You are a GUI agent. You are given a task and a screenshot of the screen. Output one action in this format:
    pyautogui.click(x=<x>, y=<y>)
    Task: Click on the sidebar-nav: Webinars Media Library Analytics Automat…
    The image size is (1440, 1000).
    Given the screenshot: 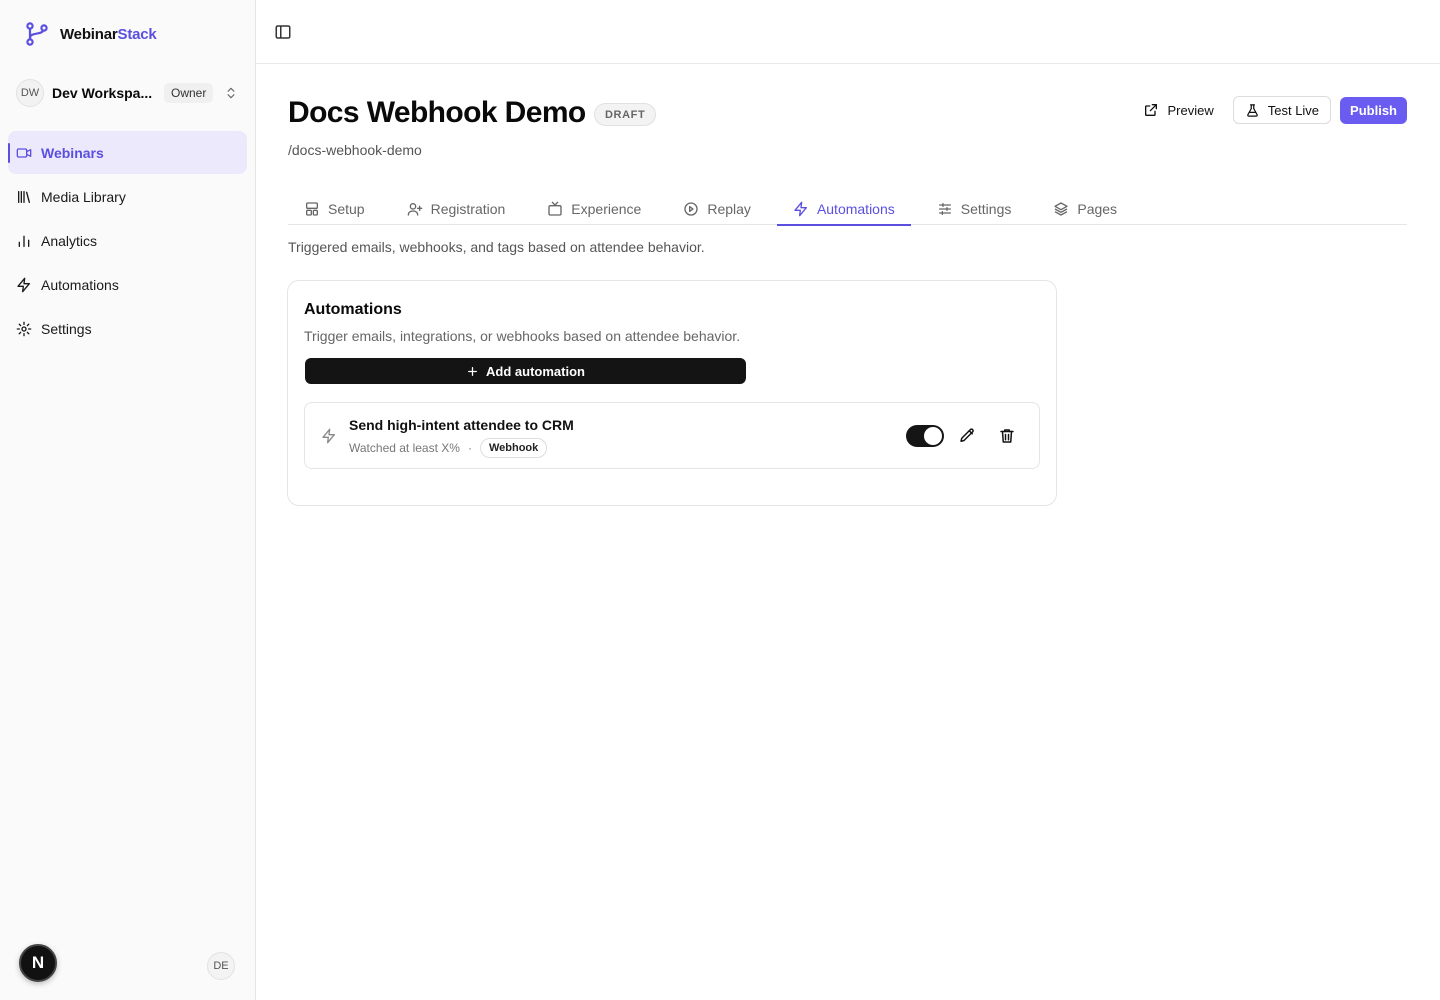 What is the action you would take?
    pyautogui.click(x=127, y=241)
    